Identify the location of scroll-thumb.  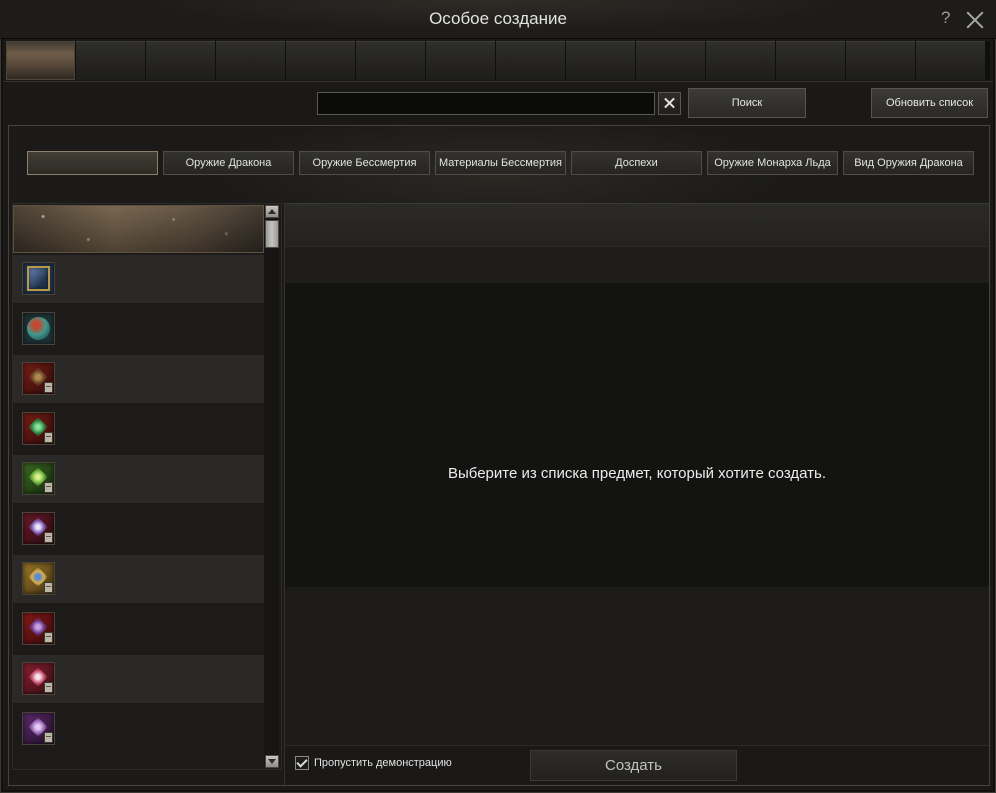
(272, 234).